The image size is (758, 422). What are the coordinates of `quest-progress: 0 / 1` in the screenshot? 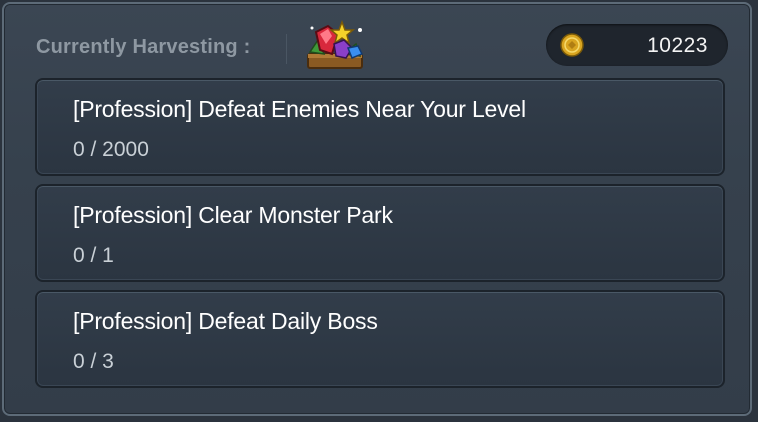 It's located at (93, 255).